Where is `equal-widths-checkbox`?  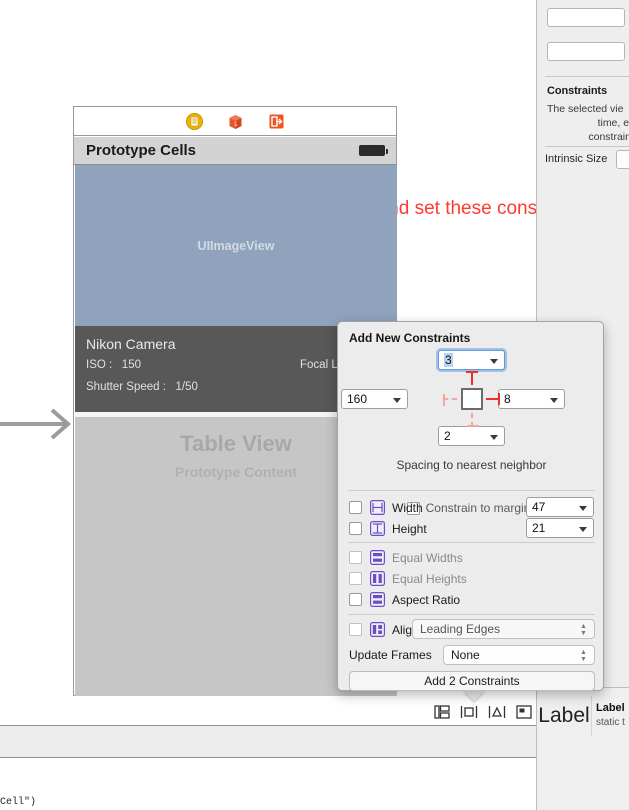
equal-widths-checkbox is located at coordinates (355, 557).